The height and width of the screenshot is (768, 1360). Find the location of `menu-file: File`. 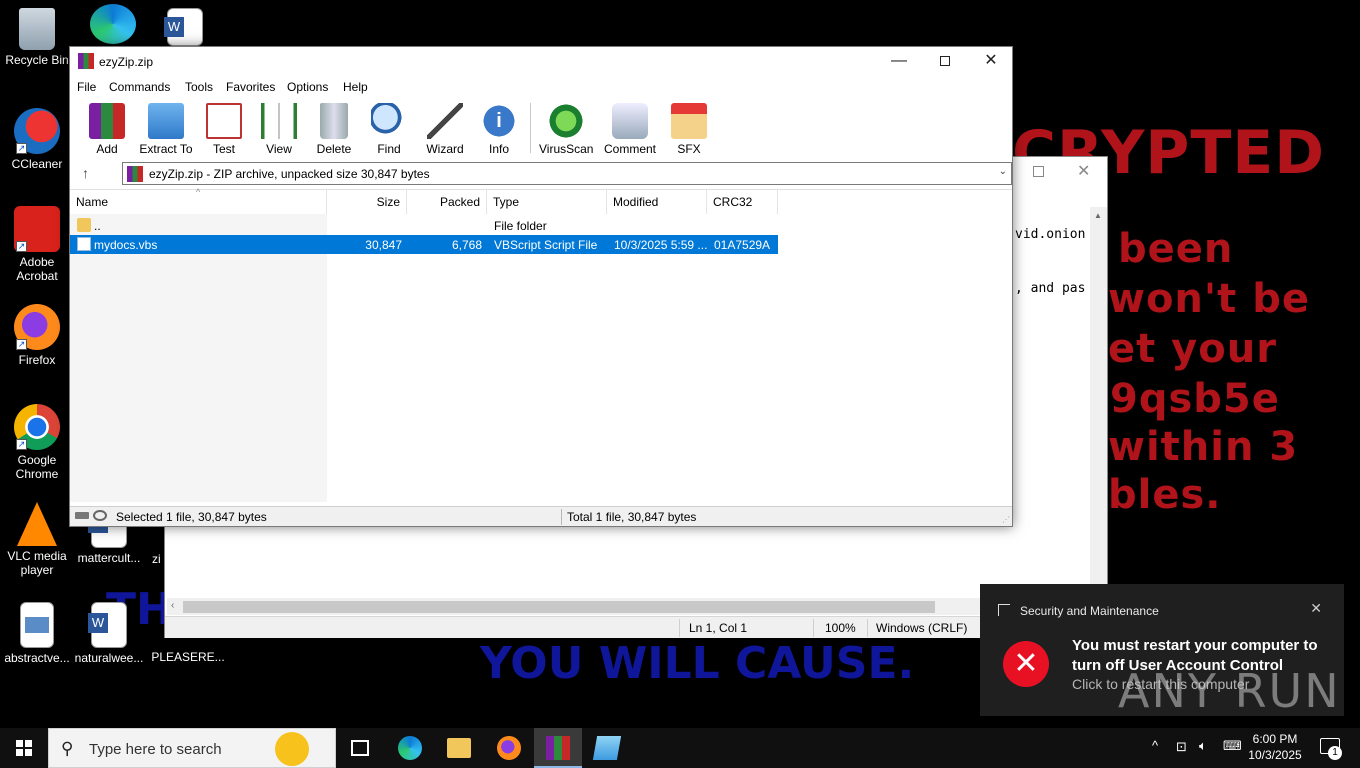

menu-file: File is located at coordinates (86, 87).